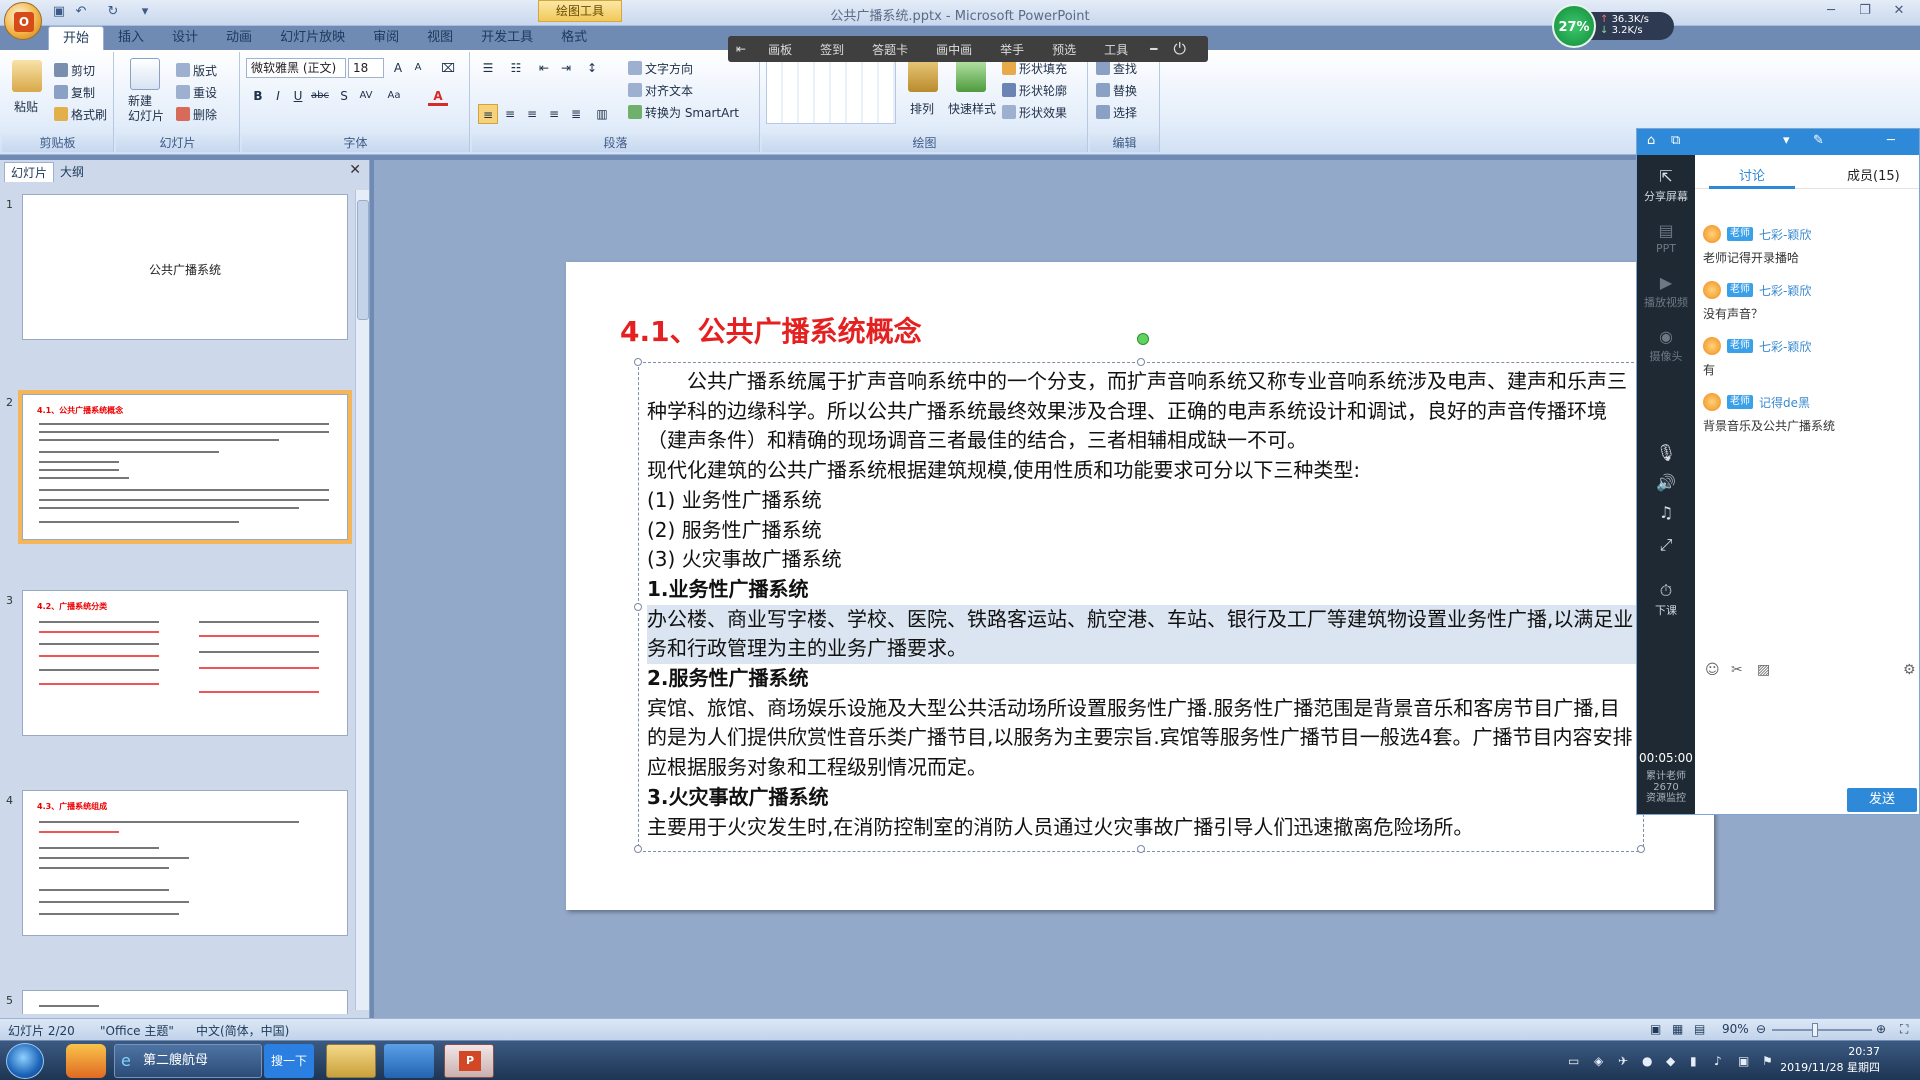 The height and width of the screenshot is (1080, 1920). I want to click on change-case-icon: Aa, so click(394, 96).